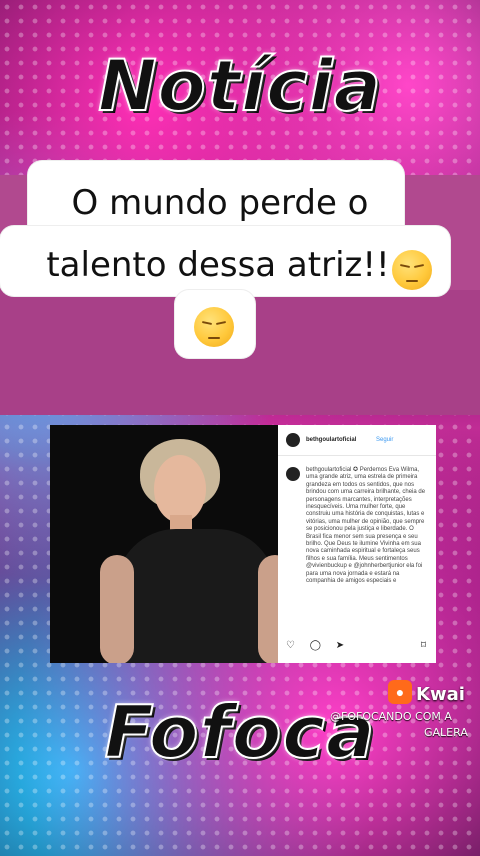  I want to click on caption-line-1: O mundo perde o, so click(220, 203).